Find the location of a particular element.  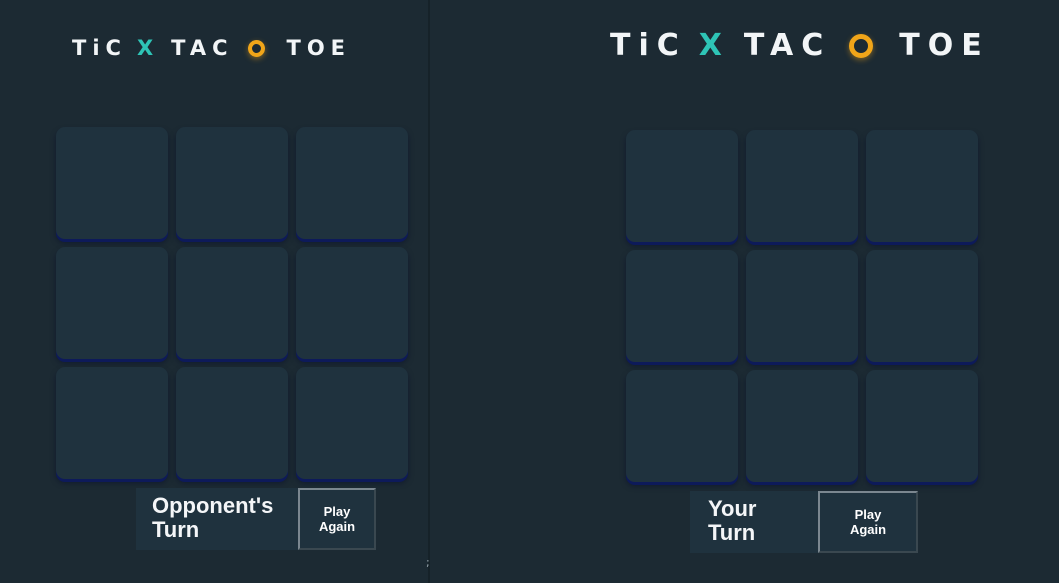

status-bar: Opponent's Turn Play Again is located at coordinates (256, 519).